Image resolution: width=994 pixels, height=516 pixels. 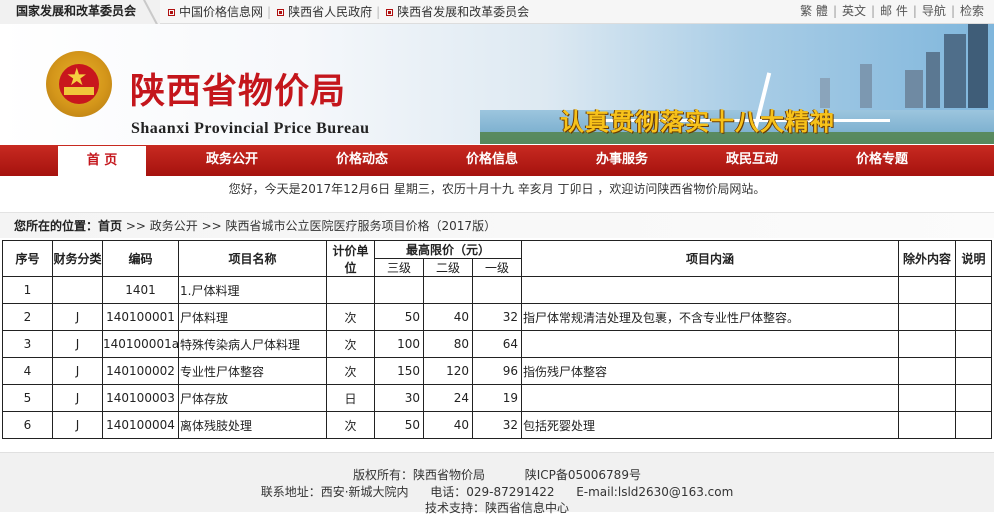 I want to click on header-unit: 计价单位, so click(x=350, y=258).